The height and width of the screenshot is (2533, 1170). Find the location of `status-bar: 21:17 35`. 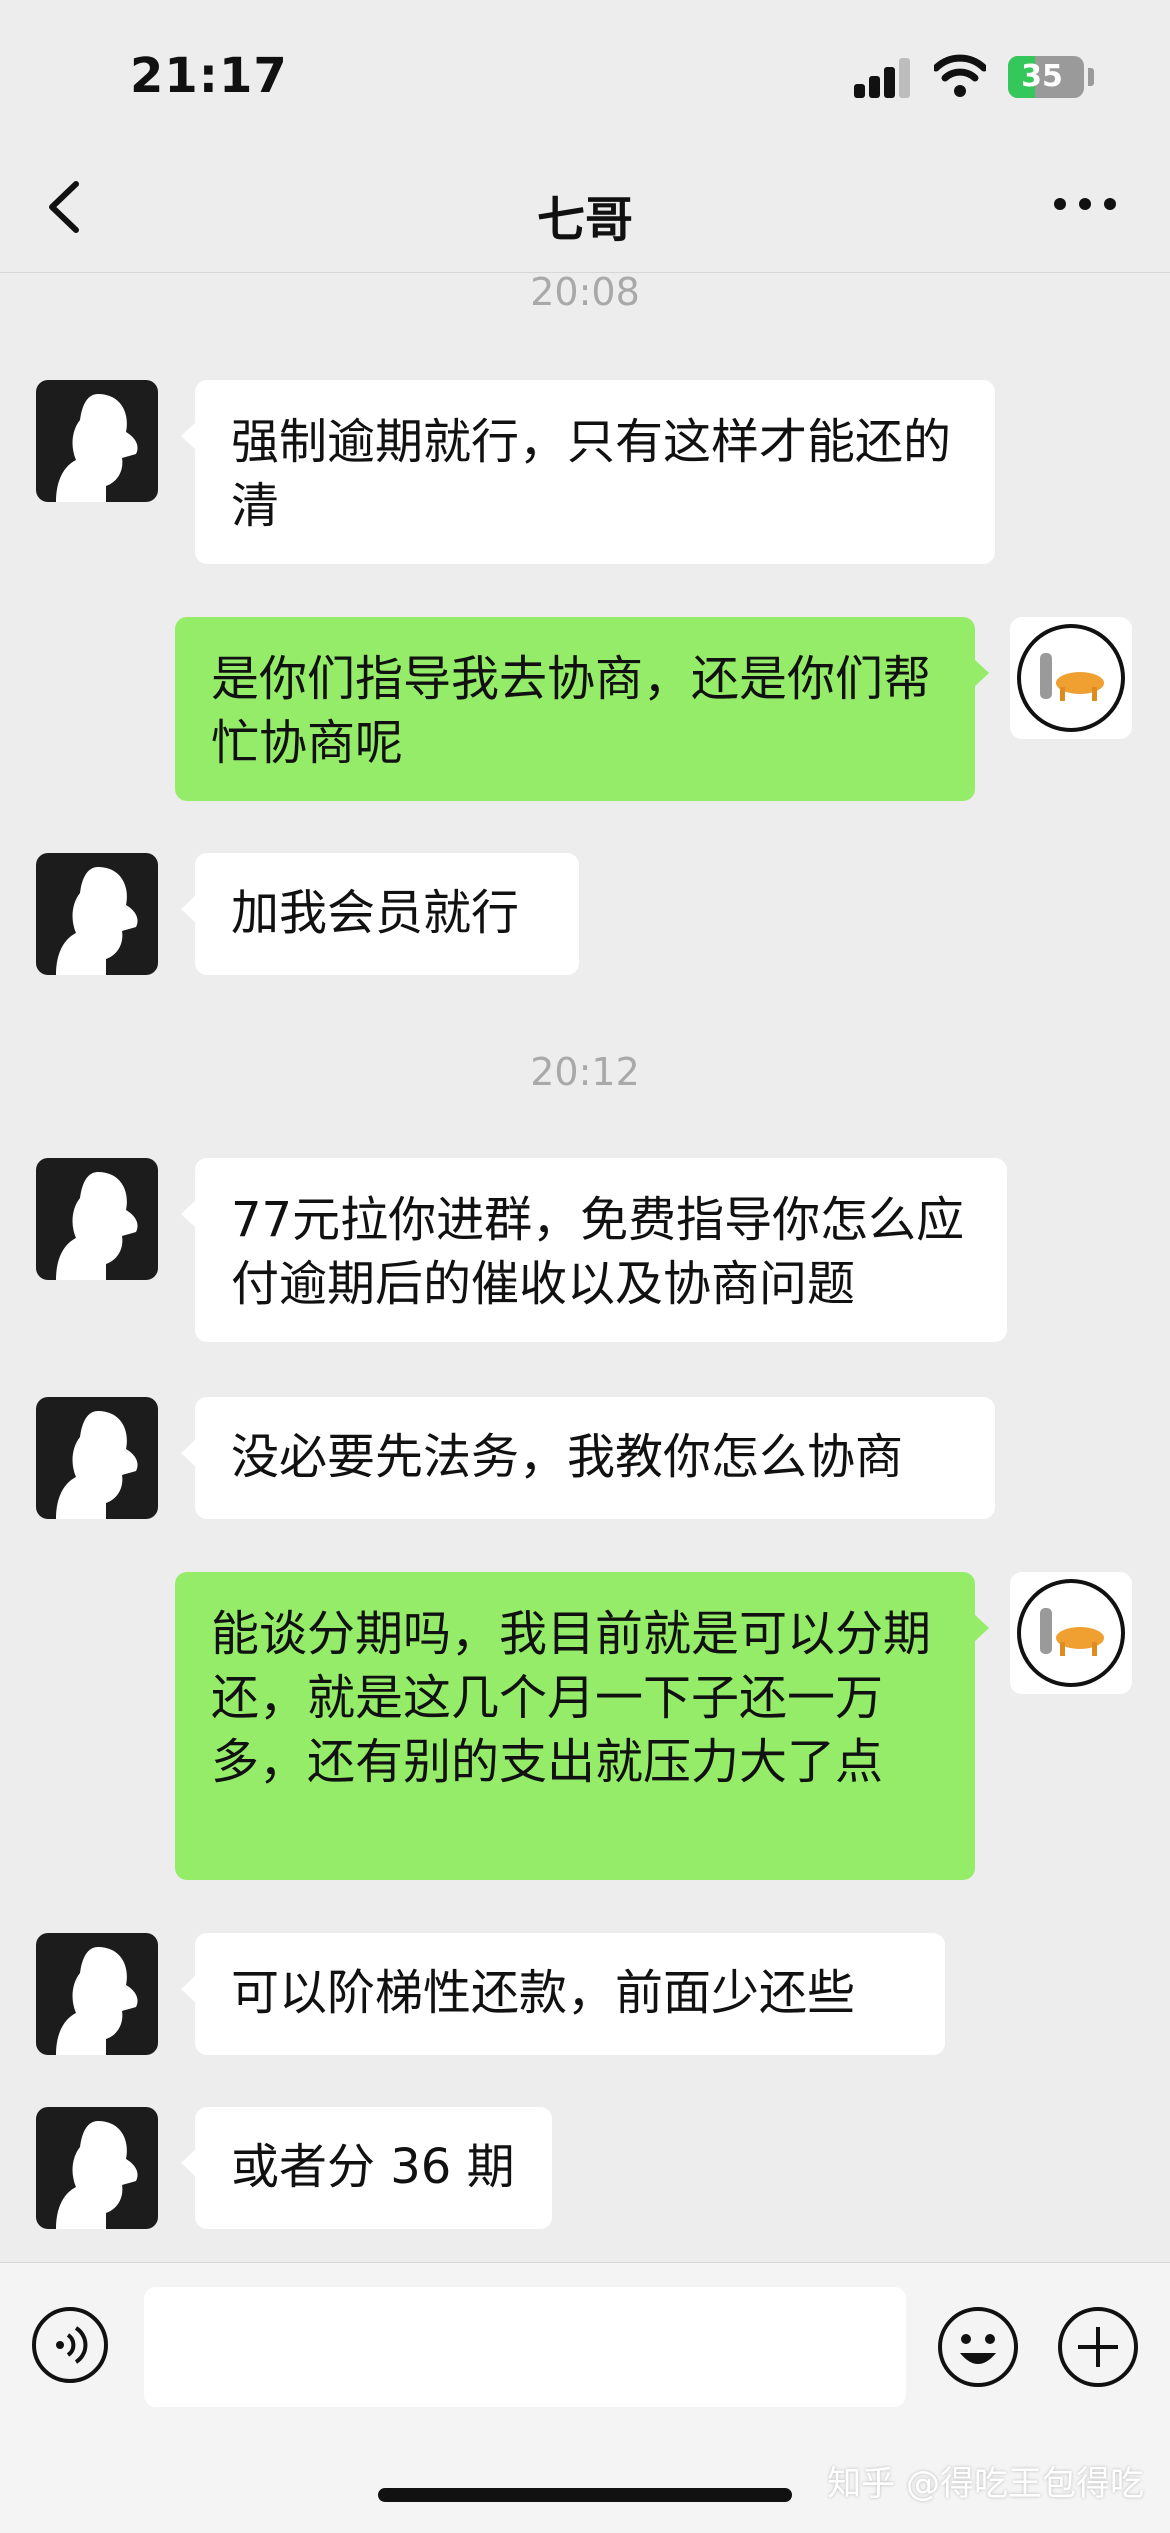

status-bar: 21:17 35 is located at coordinates (585, 75).